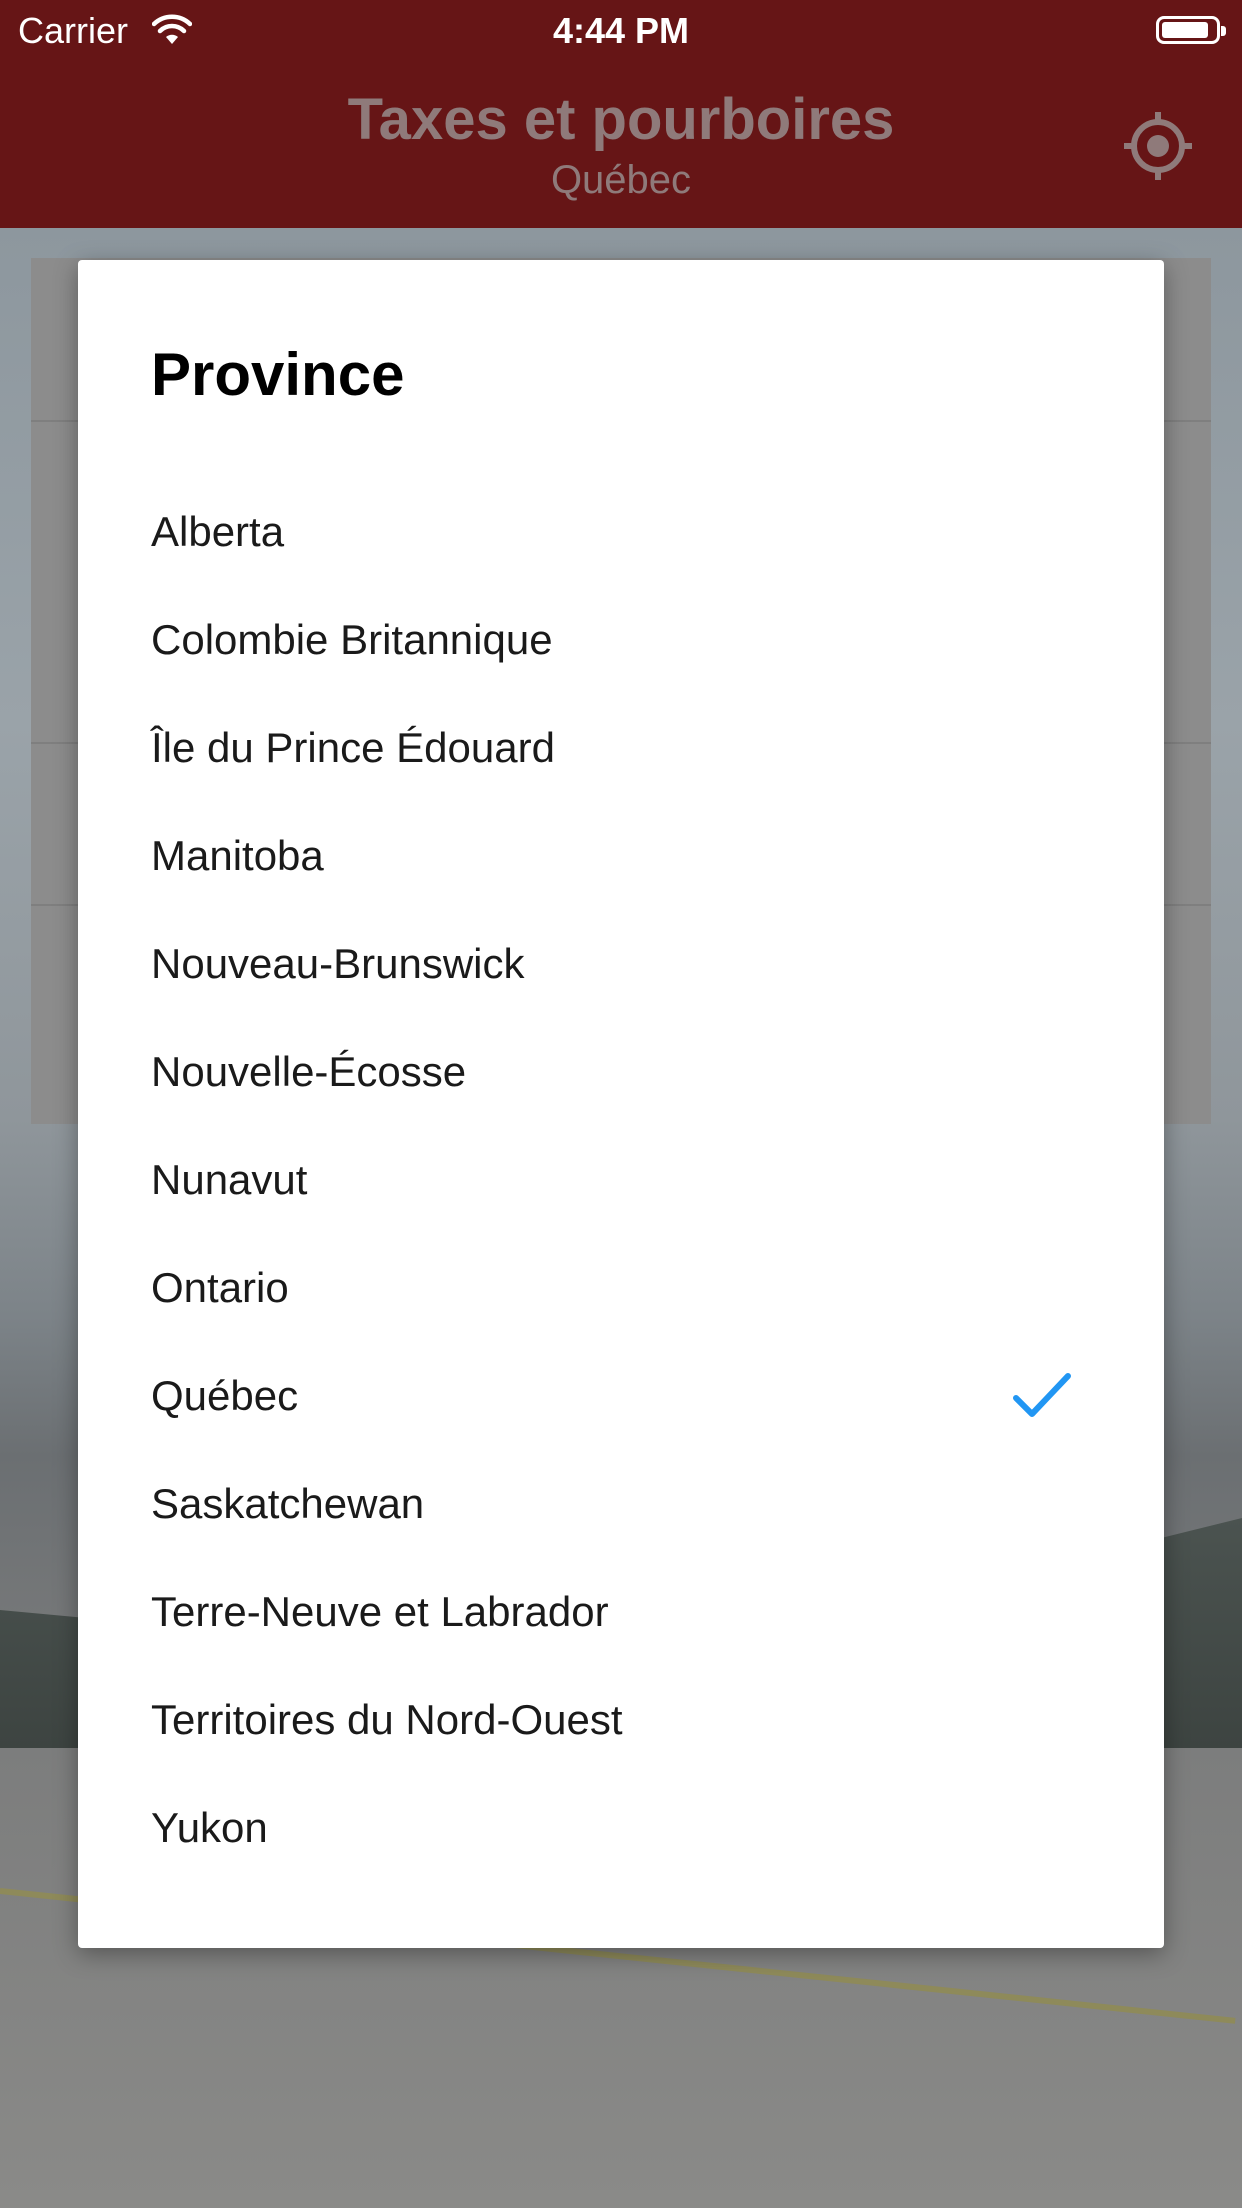 The width and height of the screenshot is (1242, 2208). I want to click on option-label: Nouvelle-Écosse, so click(309, 1071).